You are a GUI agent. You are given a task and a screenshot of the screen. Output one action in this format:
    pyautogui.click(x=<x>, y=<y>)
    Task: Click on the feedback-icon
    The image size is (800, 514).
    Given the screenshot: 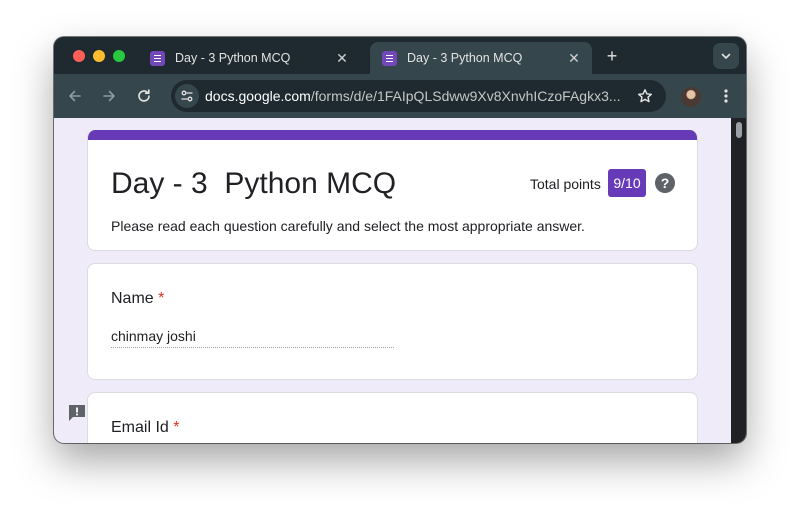 What is the action you would take?
    pyautogui.click(x=77, y=413)
    